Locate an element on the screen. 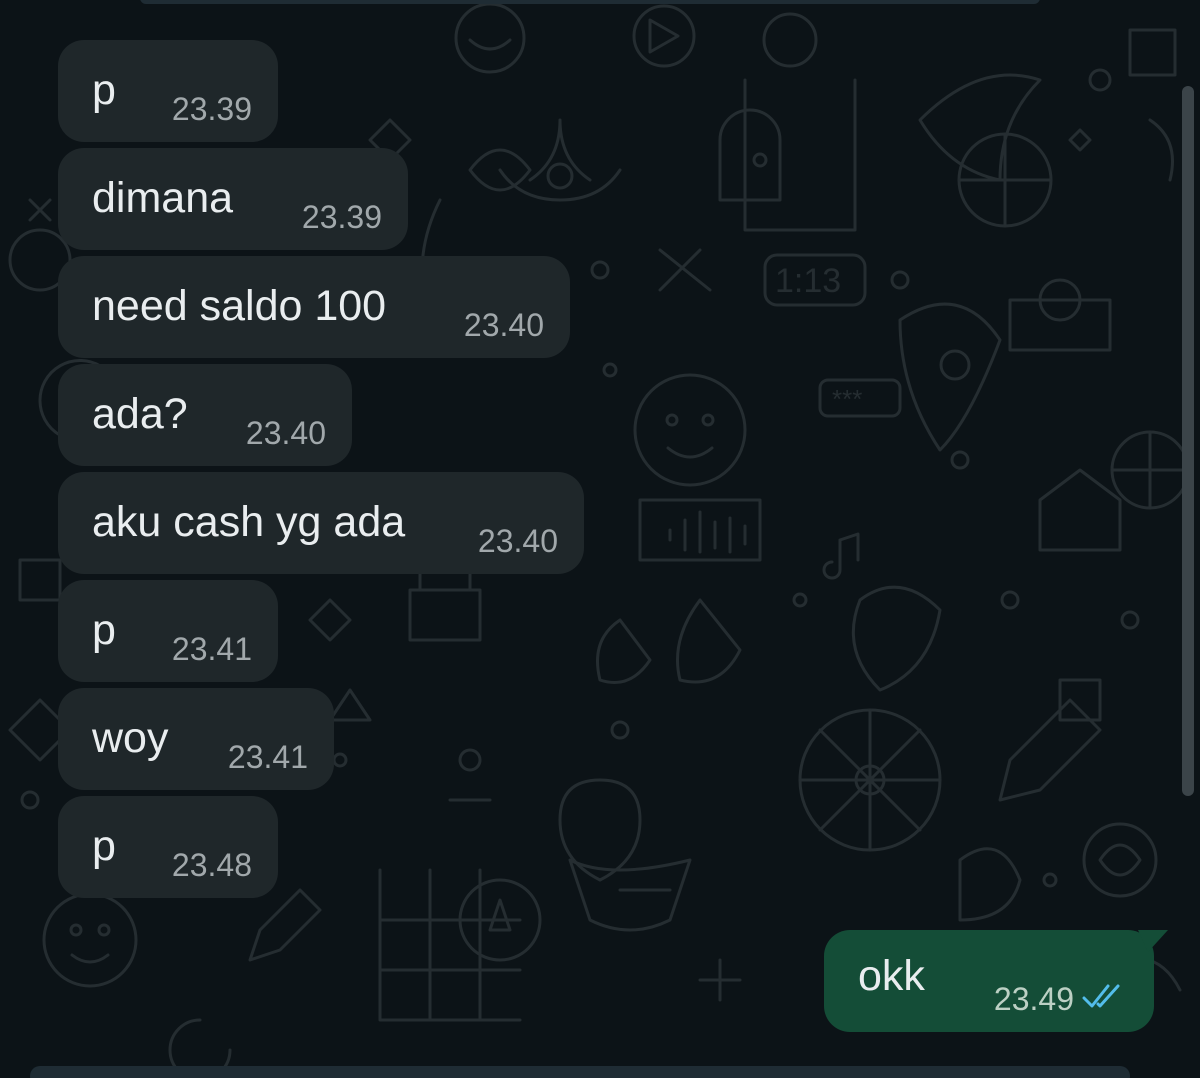  message-time: 23.48 is located at coordinates (211, 865).